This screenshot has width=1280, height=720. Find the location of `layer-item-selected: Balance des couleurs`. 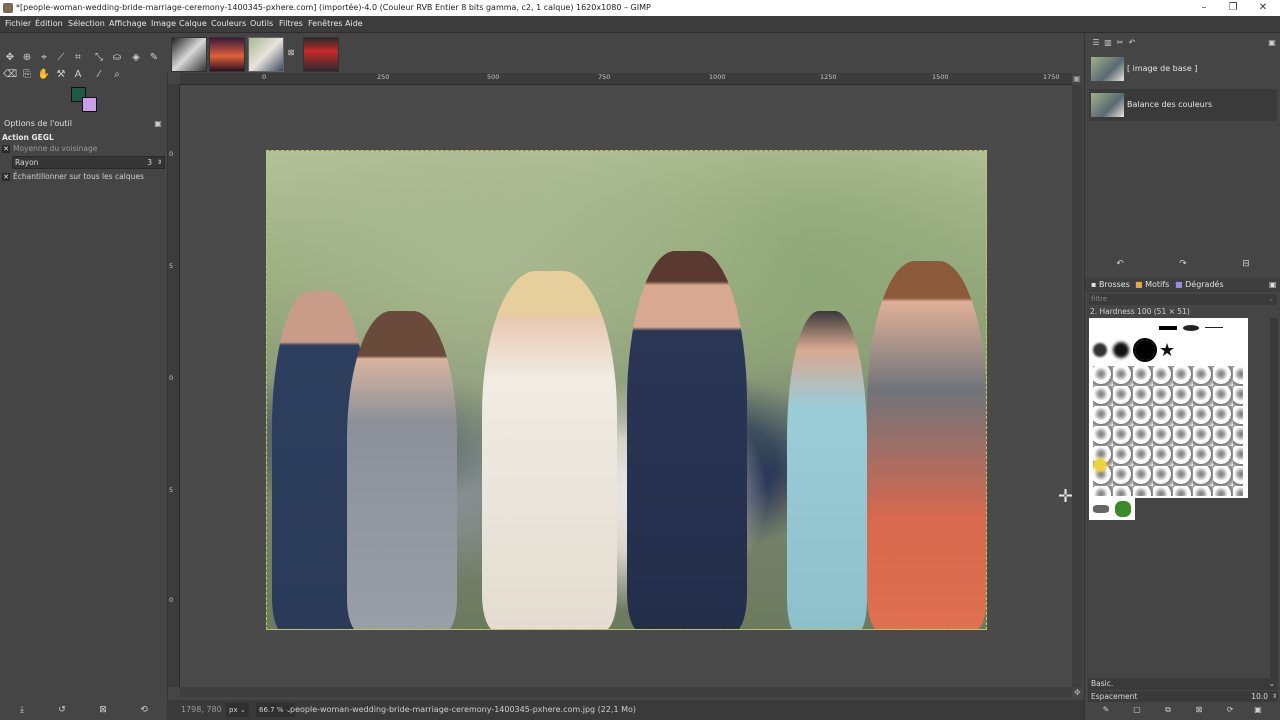

layer-item-selected: Balance des couleurs is located at coordinates (1183, 105).